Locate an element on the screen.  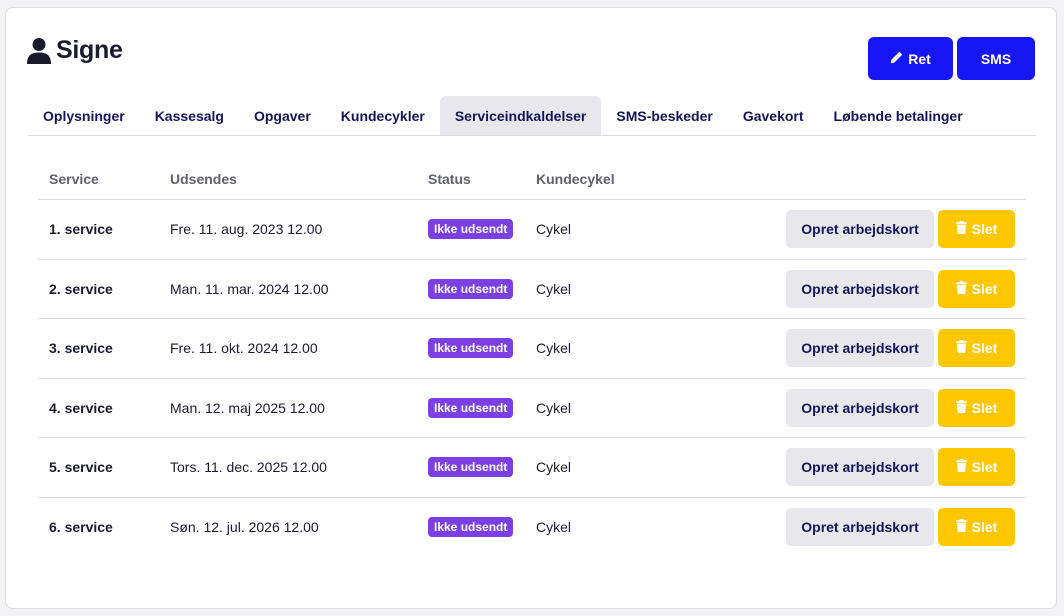
service-name: 4. service is located at coordinates (98, 408).